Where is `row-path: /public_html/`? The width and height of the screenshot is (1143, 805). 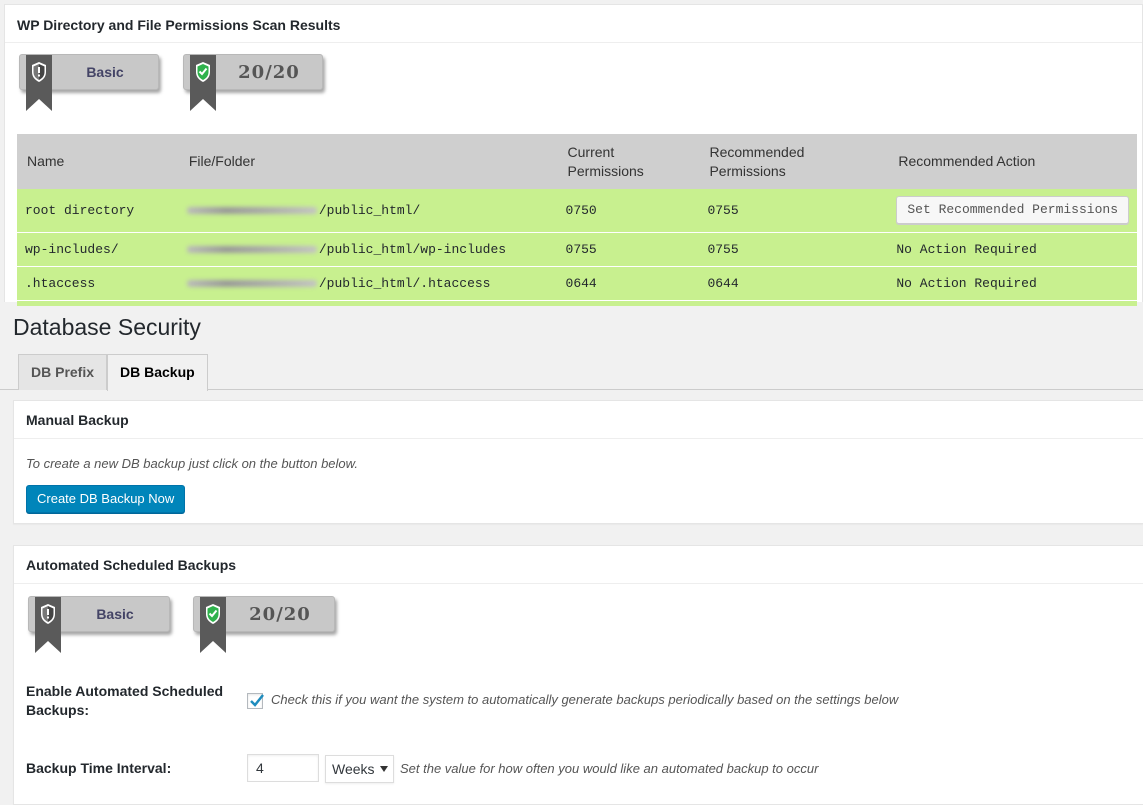 row-path: /public_html/ is located at coordinates (368, 211).